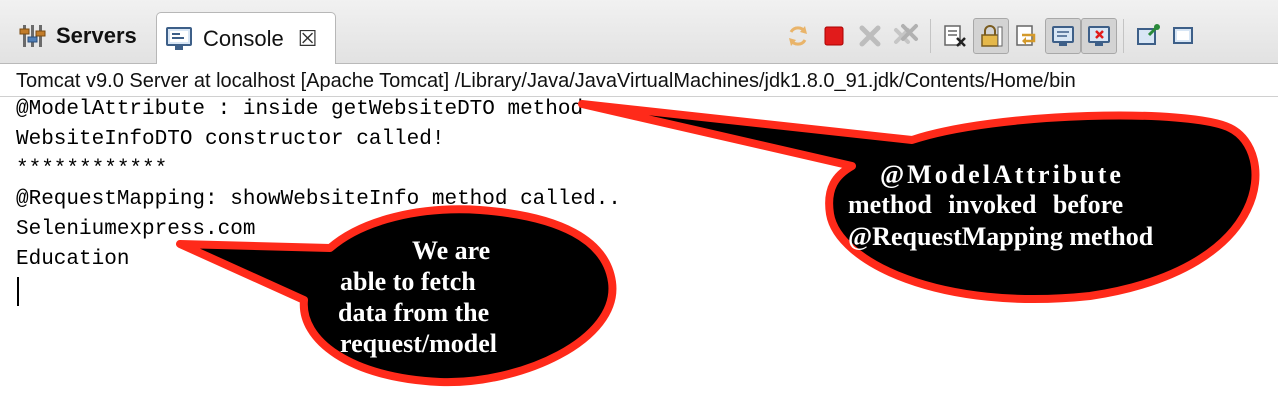 This screenshot has width=1278, height=407. Describe the element at coordinates (798, 36) in the screenshot. I see `refresh-icon` at that location.